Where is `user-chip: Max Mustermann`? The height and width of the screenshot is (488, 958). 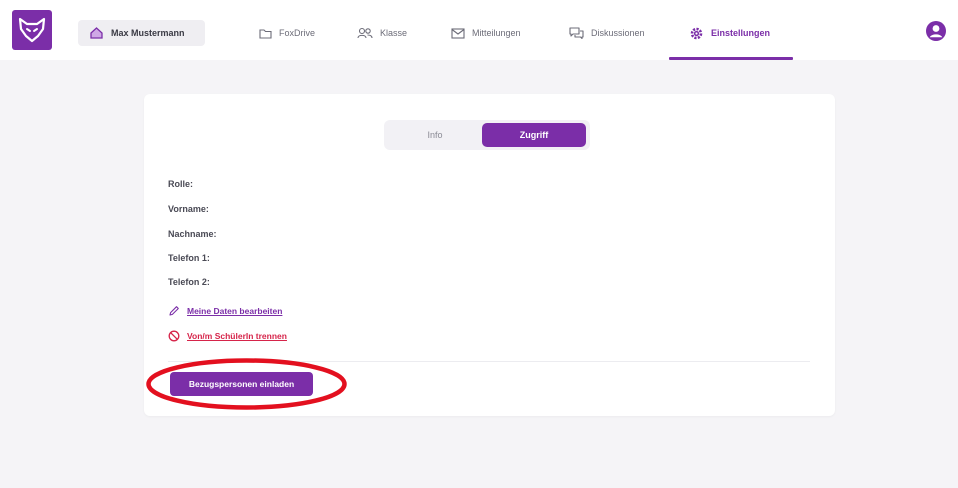 user-chip: Max Mustermann is located at coordinates (141, 33).